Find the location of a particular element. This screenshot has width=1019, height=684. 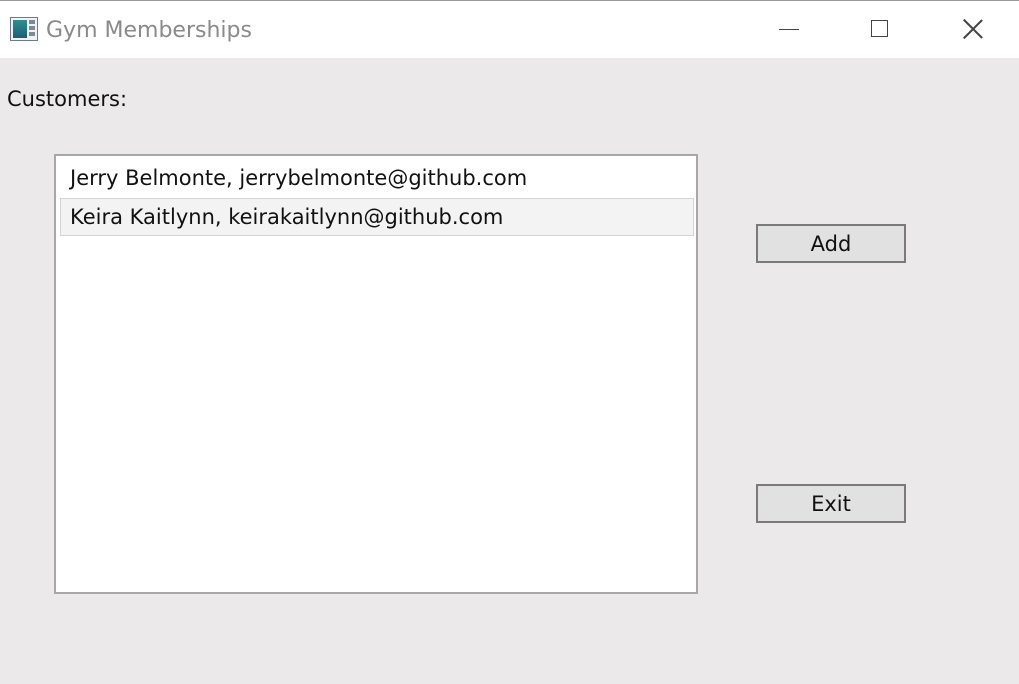

close-icon is located at coordinates (973, 29).